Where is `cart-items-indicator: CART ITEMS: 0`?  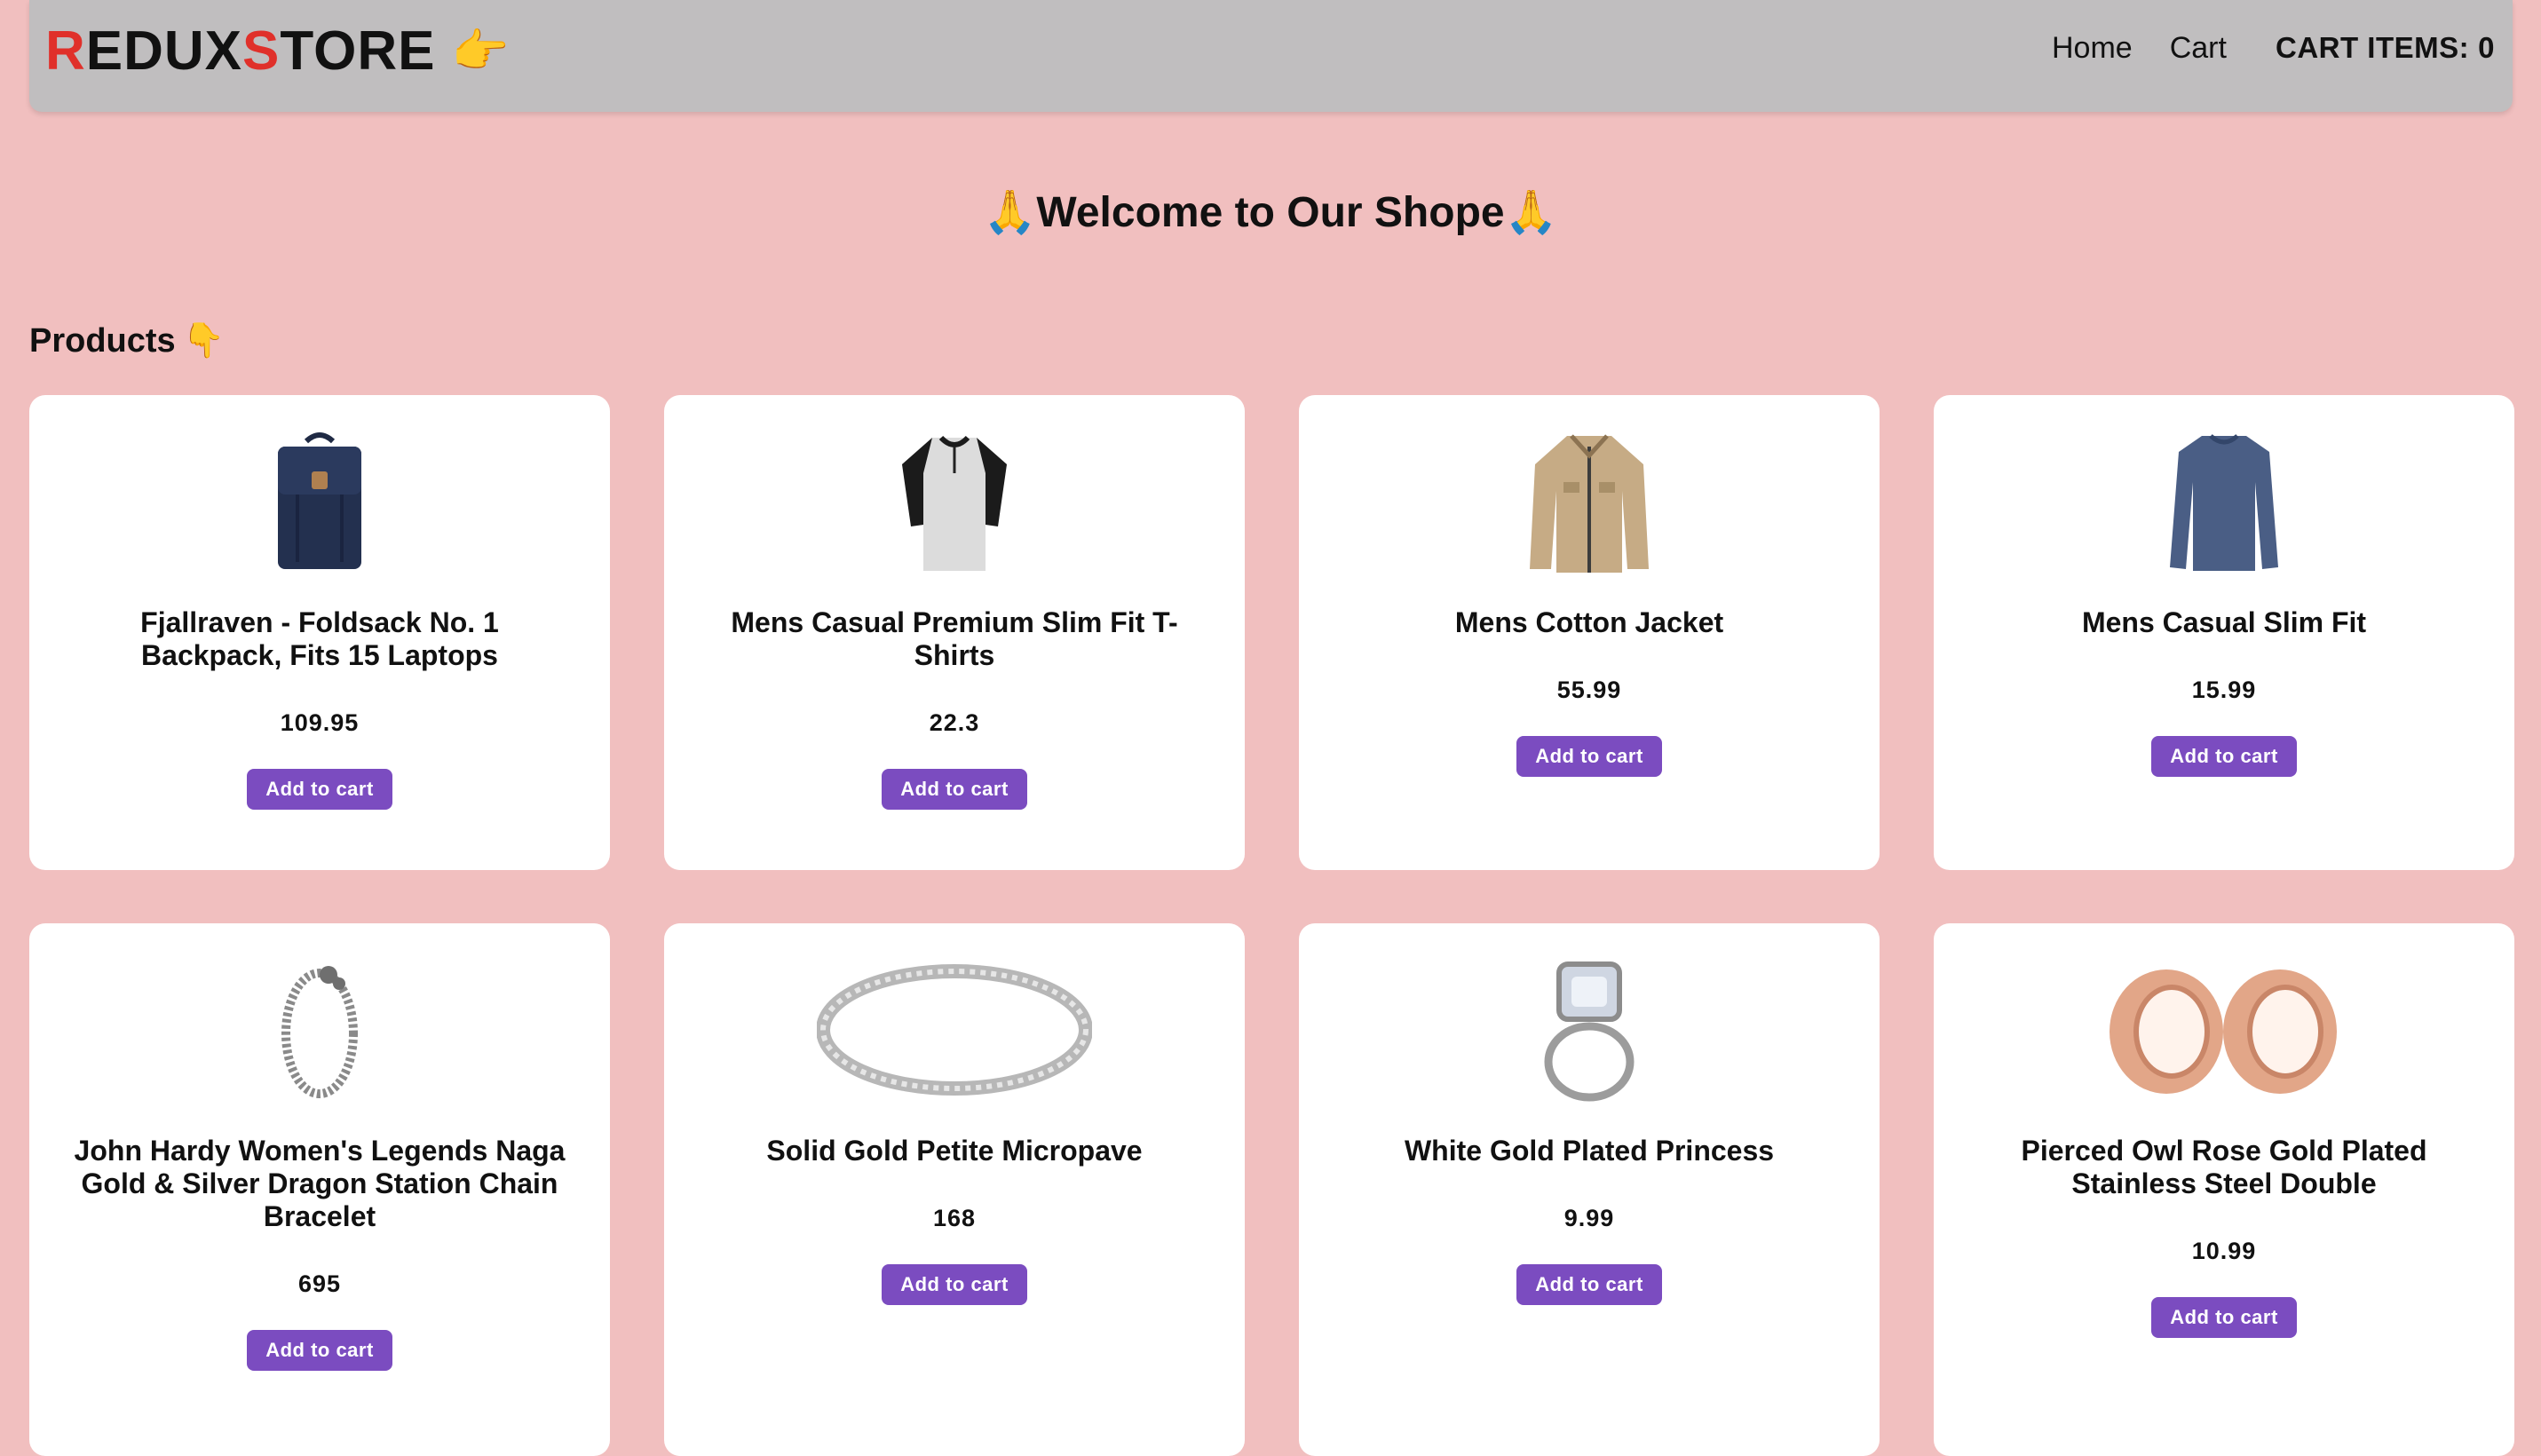 cart-items-indicator: CART ITEMS: 0 is located at coordinates (2385, 48).